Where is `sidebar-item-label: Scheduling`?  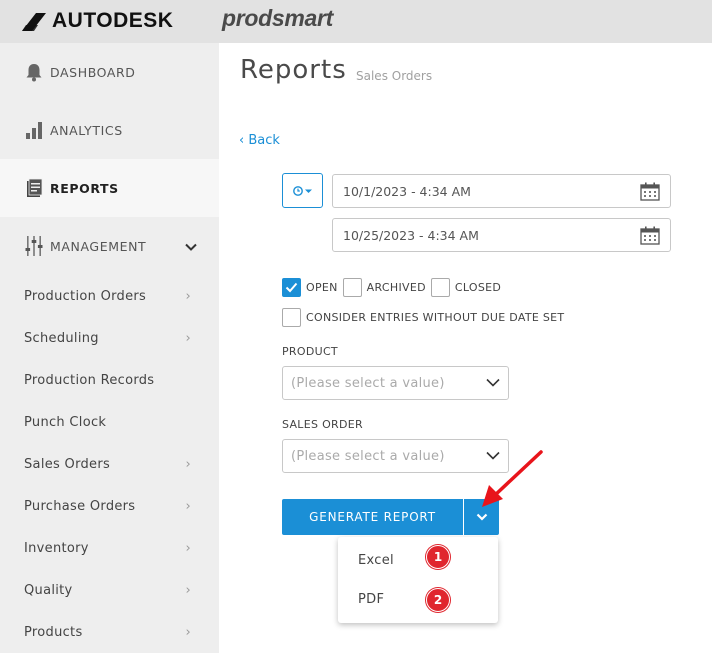 sidebar-item-label: Scheduling is located at coordinates (61, 338).